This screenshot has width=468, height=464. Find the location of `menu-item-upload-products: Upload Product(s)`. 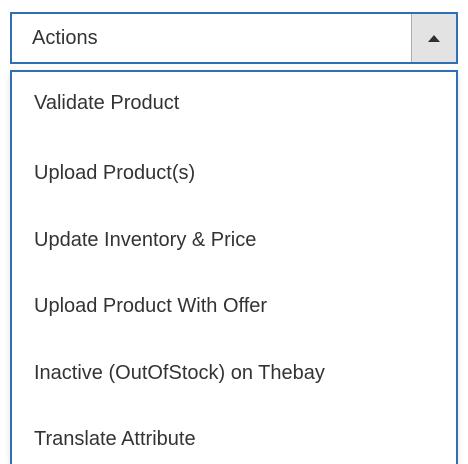

menu-item-upload-products: Upload Product(s) is located at coordinates (114, 173).